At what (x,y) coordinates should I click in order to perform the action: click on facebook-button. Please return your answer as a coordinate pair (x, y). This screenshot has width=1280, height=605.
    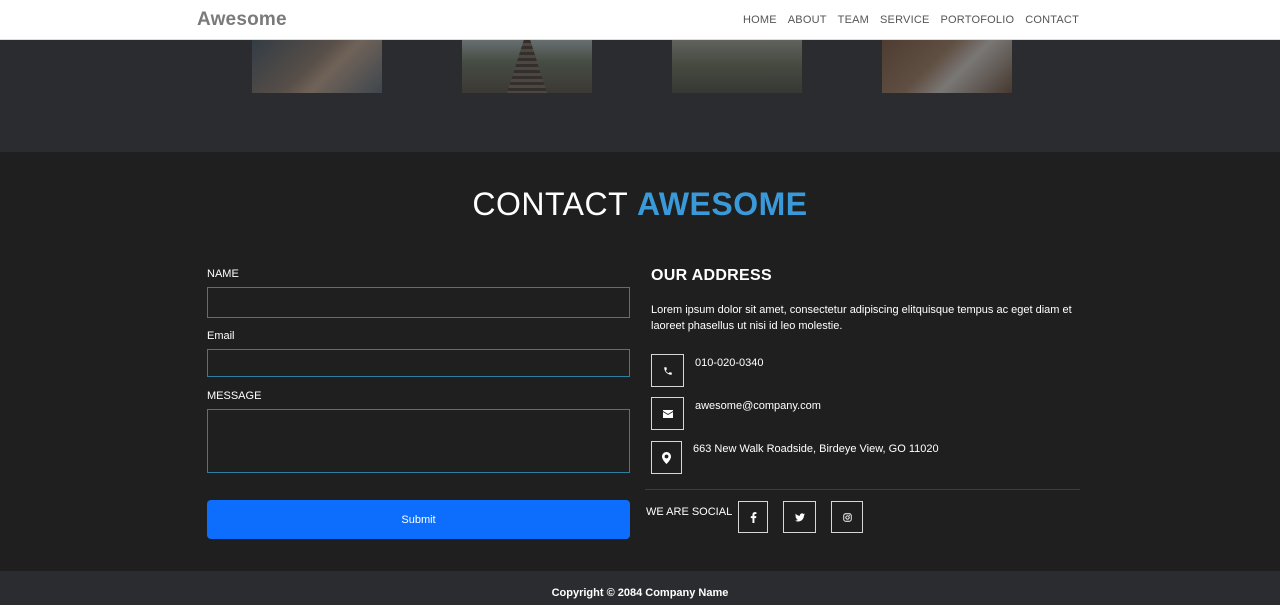
    Looking at the image, I should click on (753, 517).